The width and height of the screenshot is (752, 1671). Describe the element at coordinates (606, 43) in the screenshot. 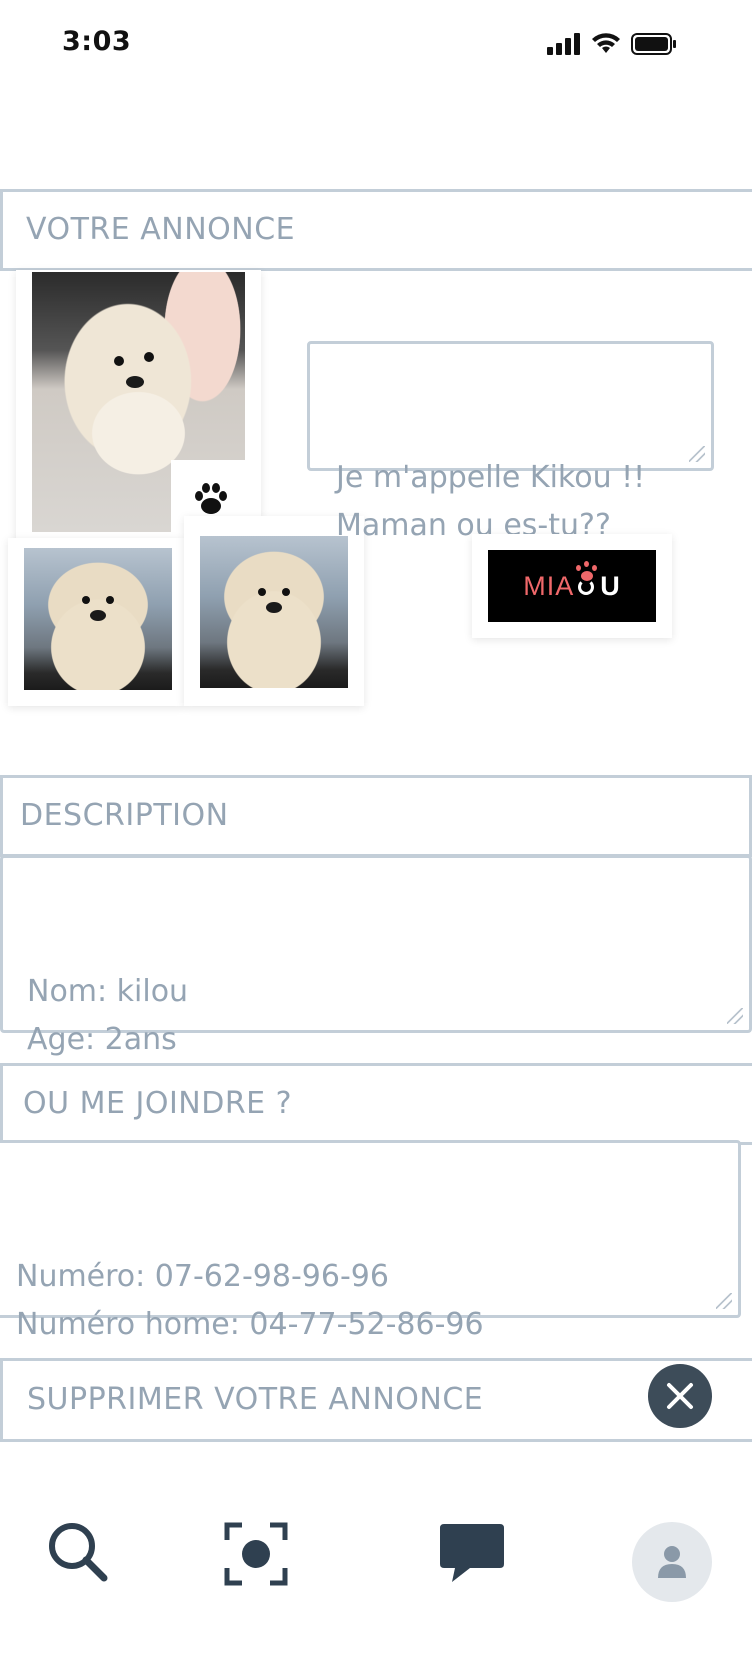

I see `wifi-icon` at that location.